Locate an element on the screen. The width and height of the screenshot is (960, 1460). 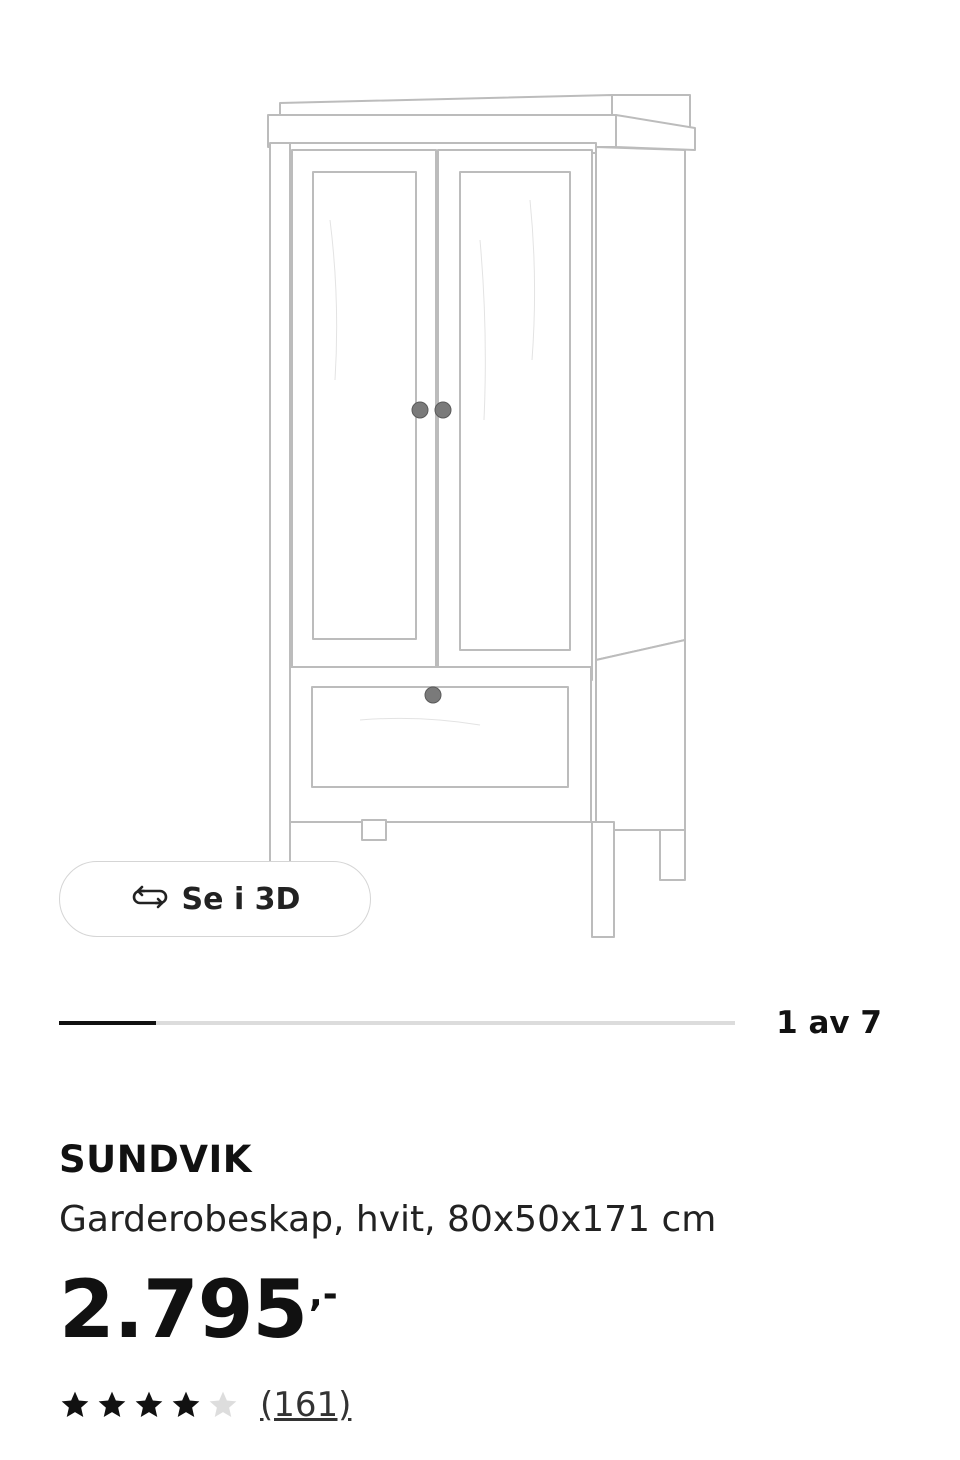
price-suffix: ,- is located at coordinates (323, 1294).